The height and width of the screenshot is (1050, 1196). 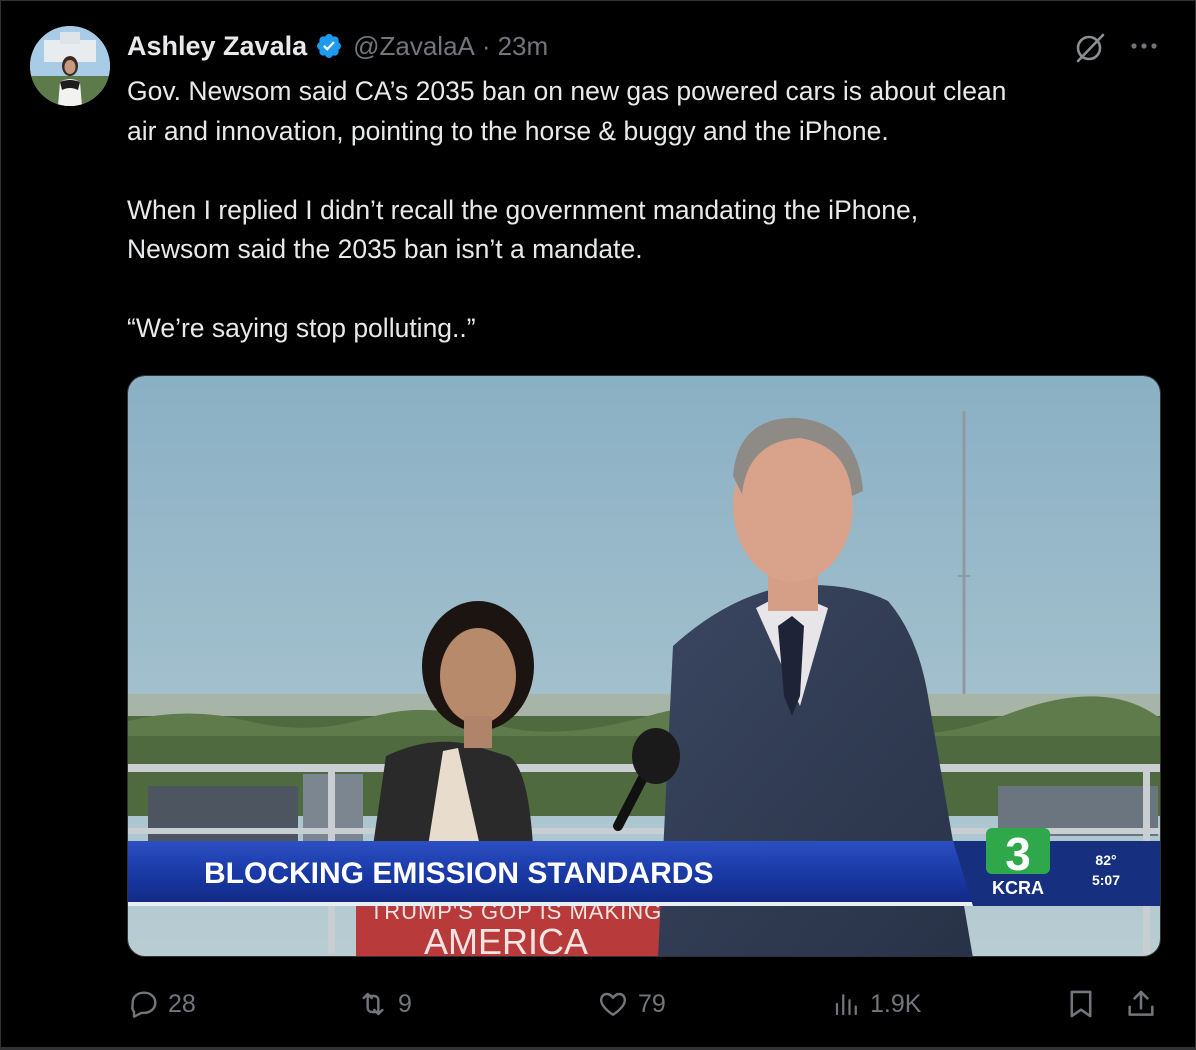 I want to click on tweet-action-bar: 28 9 79 1.9K, so click(x=598, y=1004).